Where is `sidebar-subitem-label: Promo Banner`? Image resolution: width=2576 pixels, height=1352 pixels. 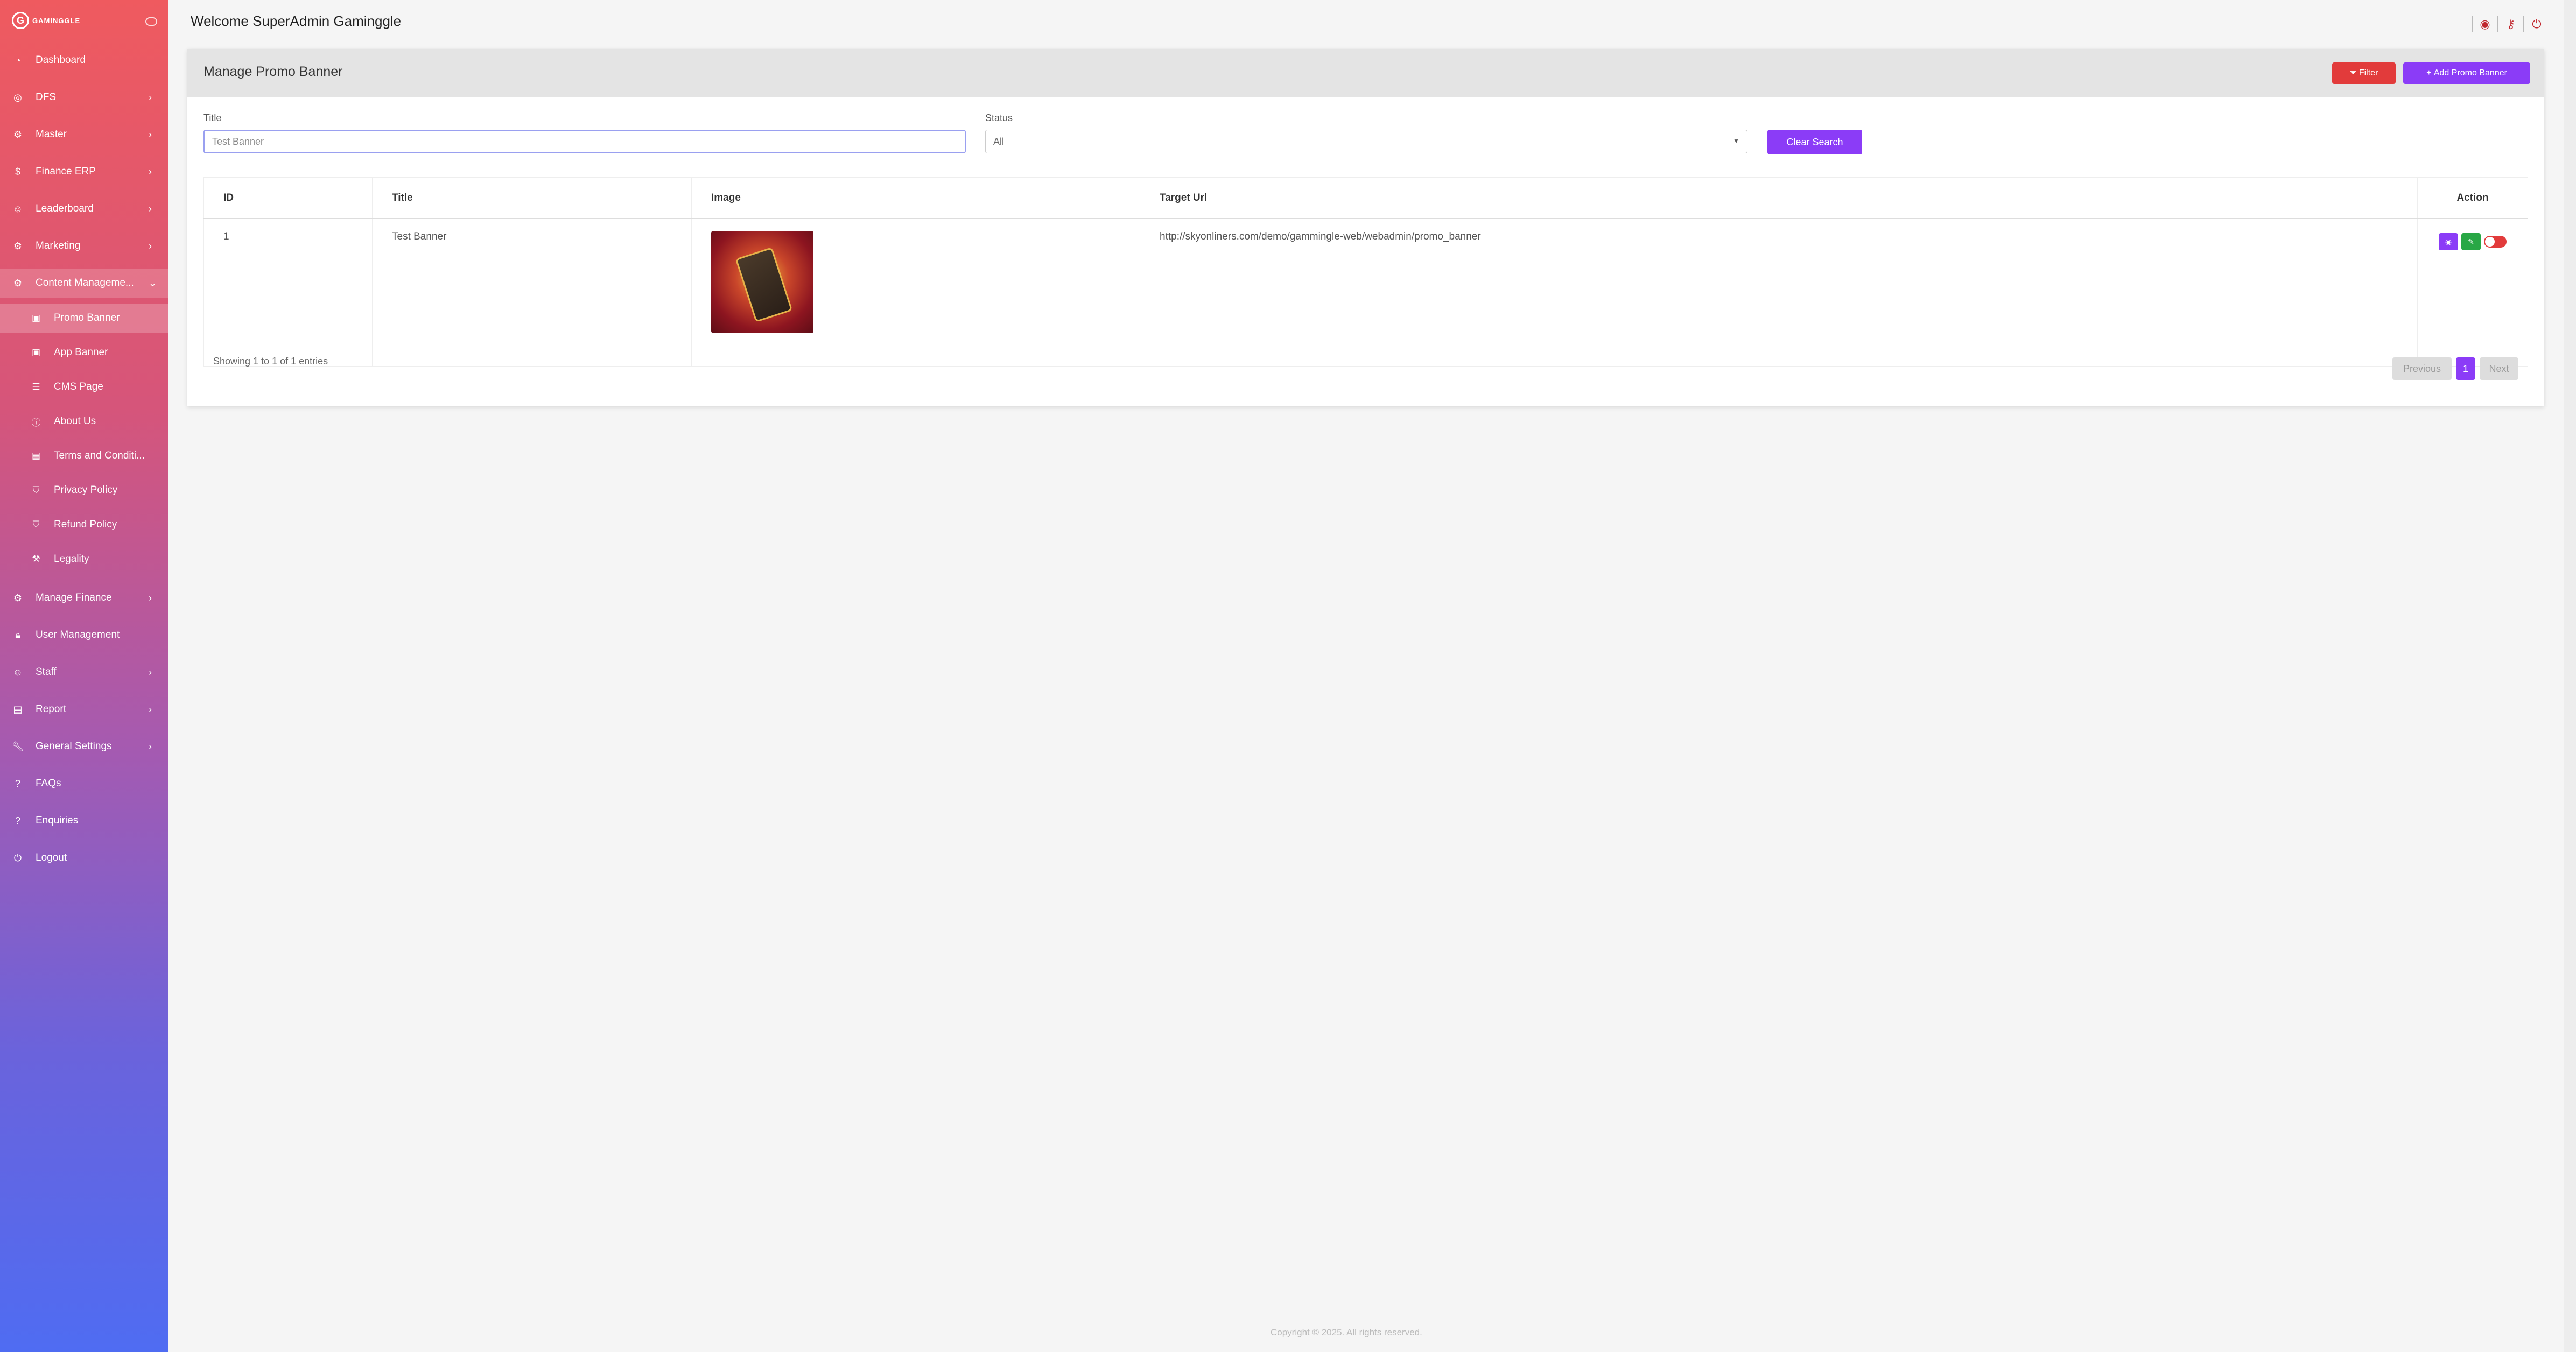 sidebar-subitem-label: Promo Banner is located at coordinates (87, 317).